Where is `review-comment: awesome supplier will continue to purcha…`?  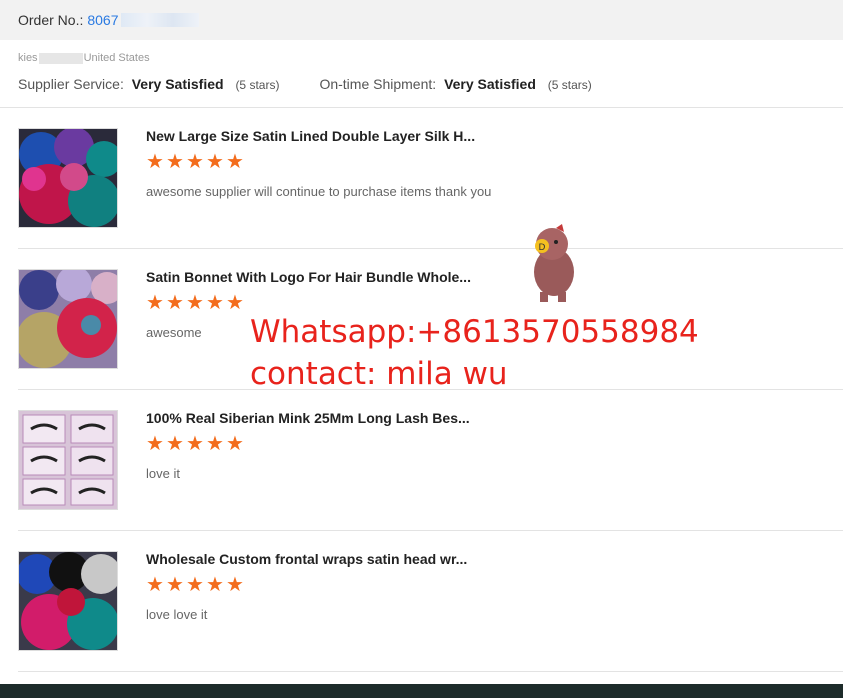 review-comment: awesome supplier will continue to purcha… is located at coordinates (319, 191).